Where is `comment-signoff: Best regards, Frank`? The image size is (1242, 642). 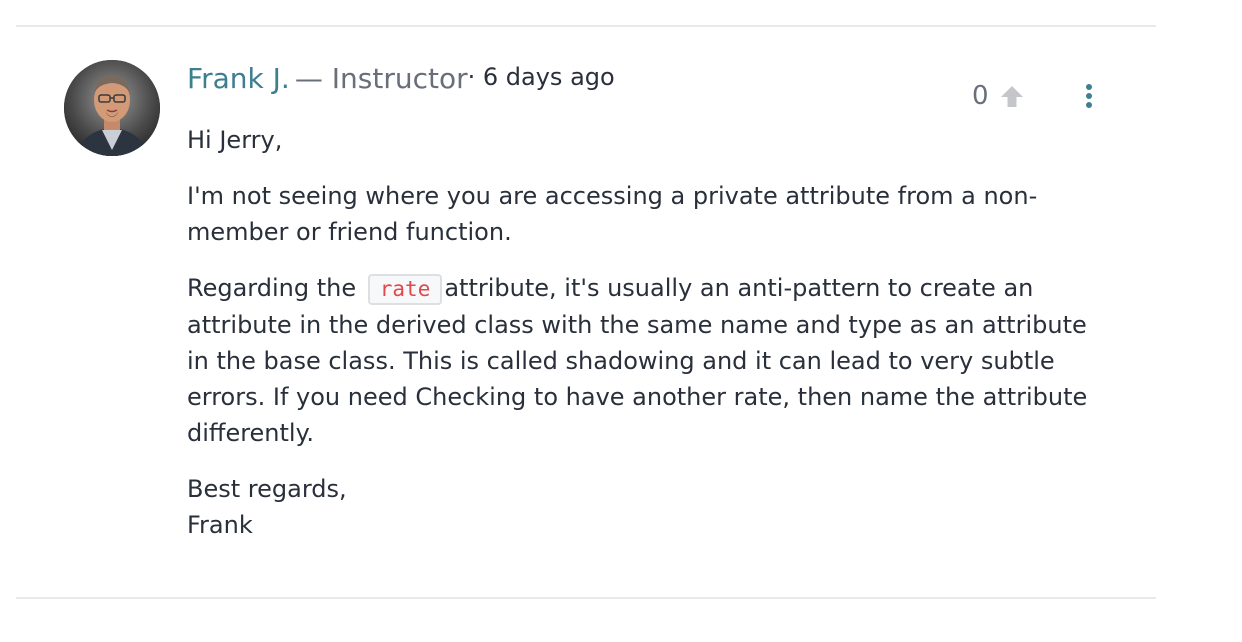
comment-signoff: Best regards, Frank is located at coordinates (644, 507).